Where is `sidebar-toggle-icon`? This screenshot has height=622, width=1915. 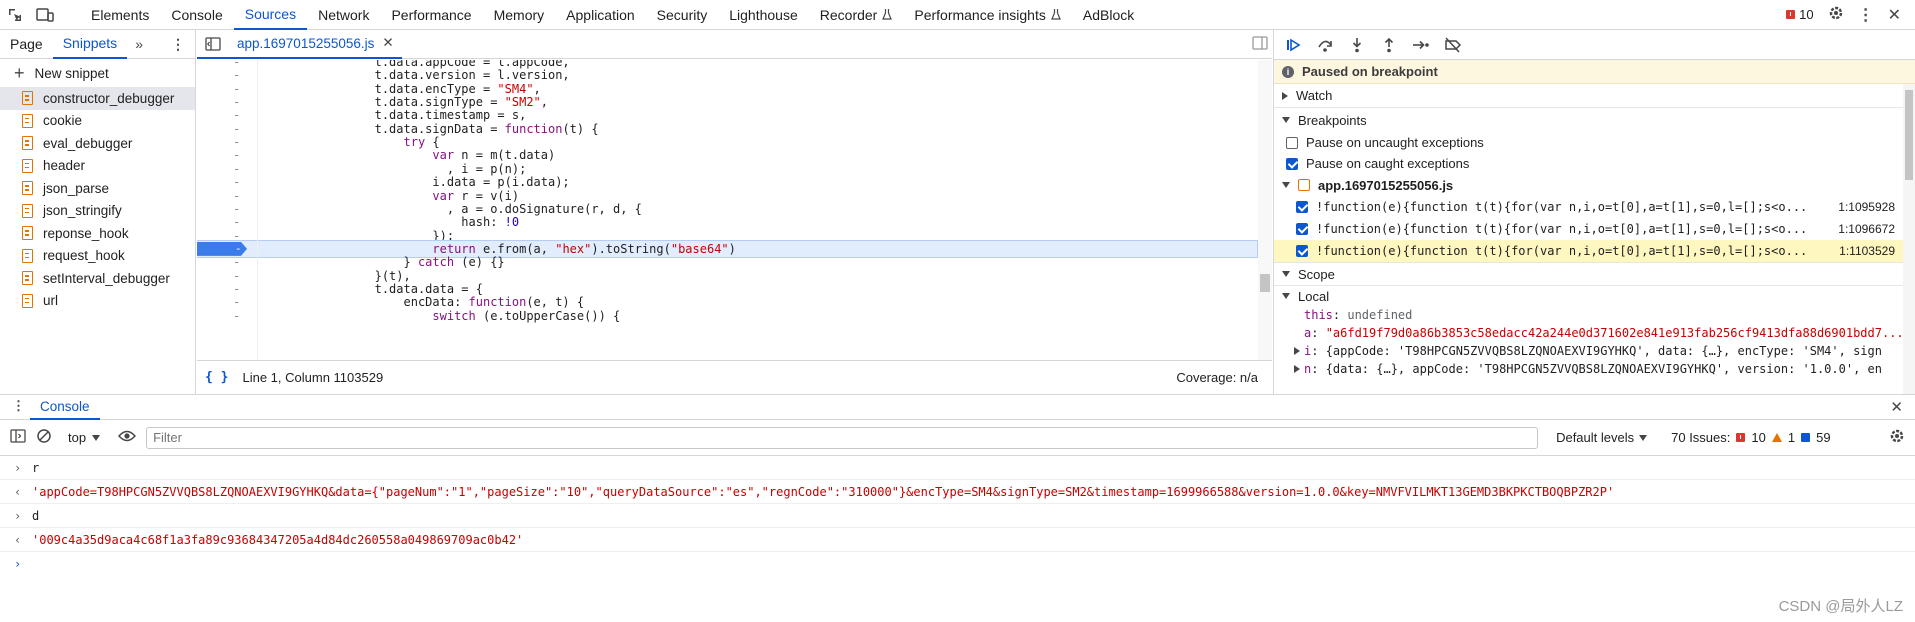 sidebar-toggle-icon is located at coordinates (18, 437).